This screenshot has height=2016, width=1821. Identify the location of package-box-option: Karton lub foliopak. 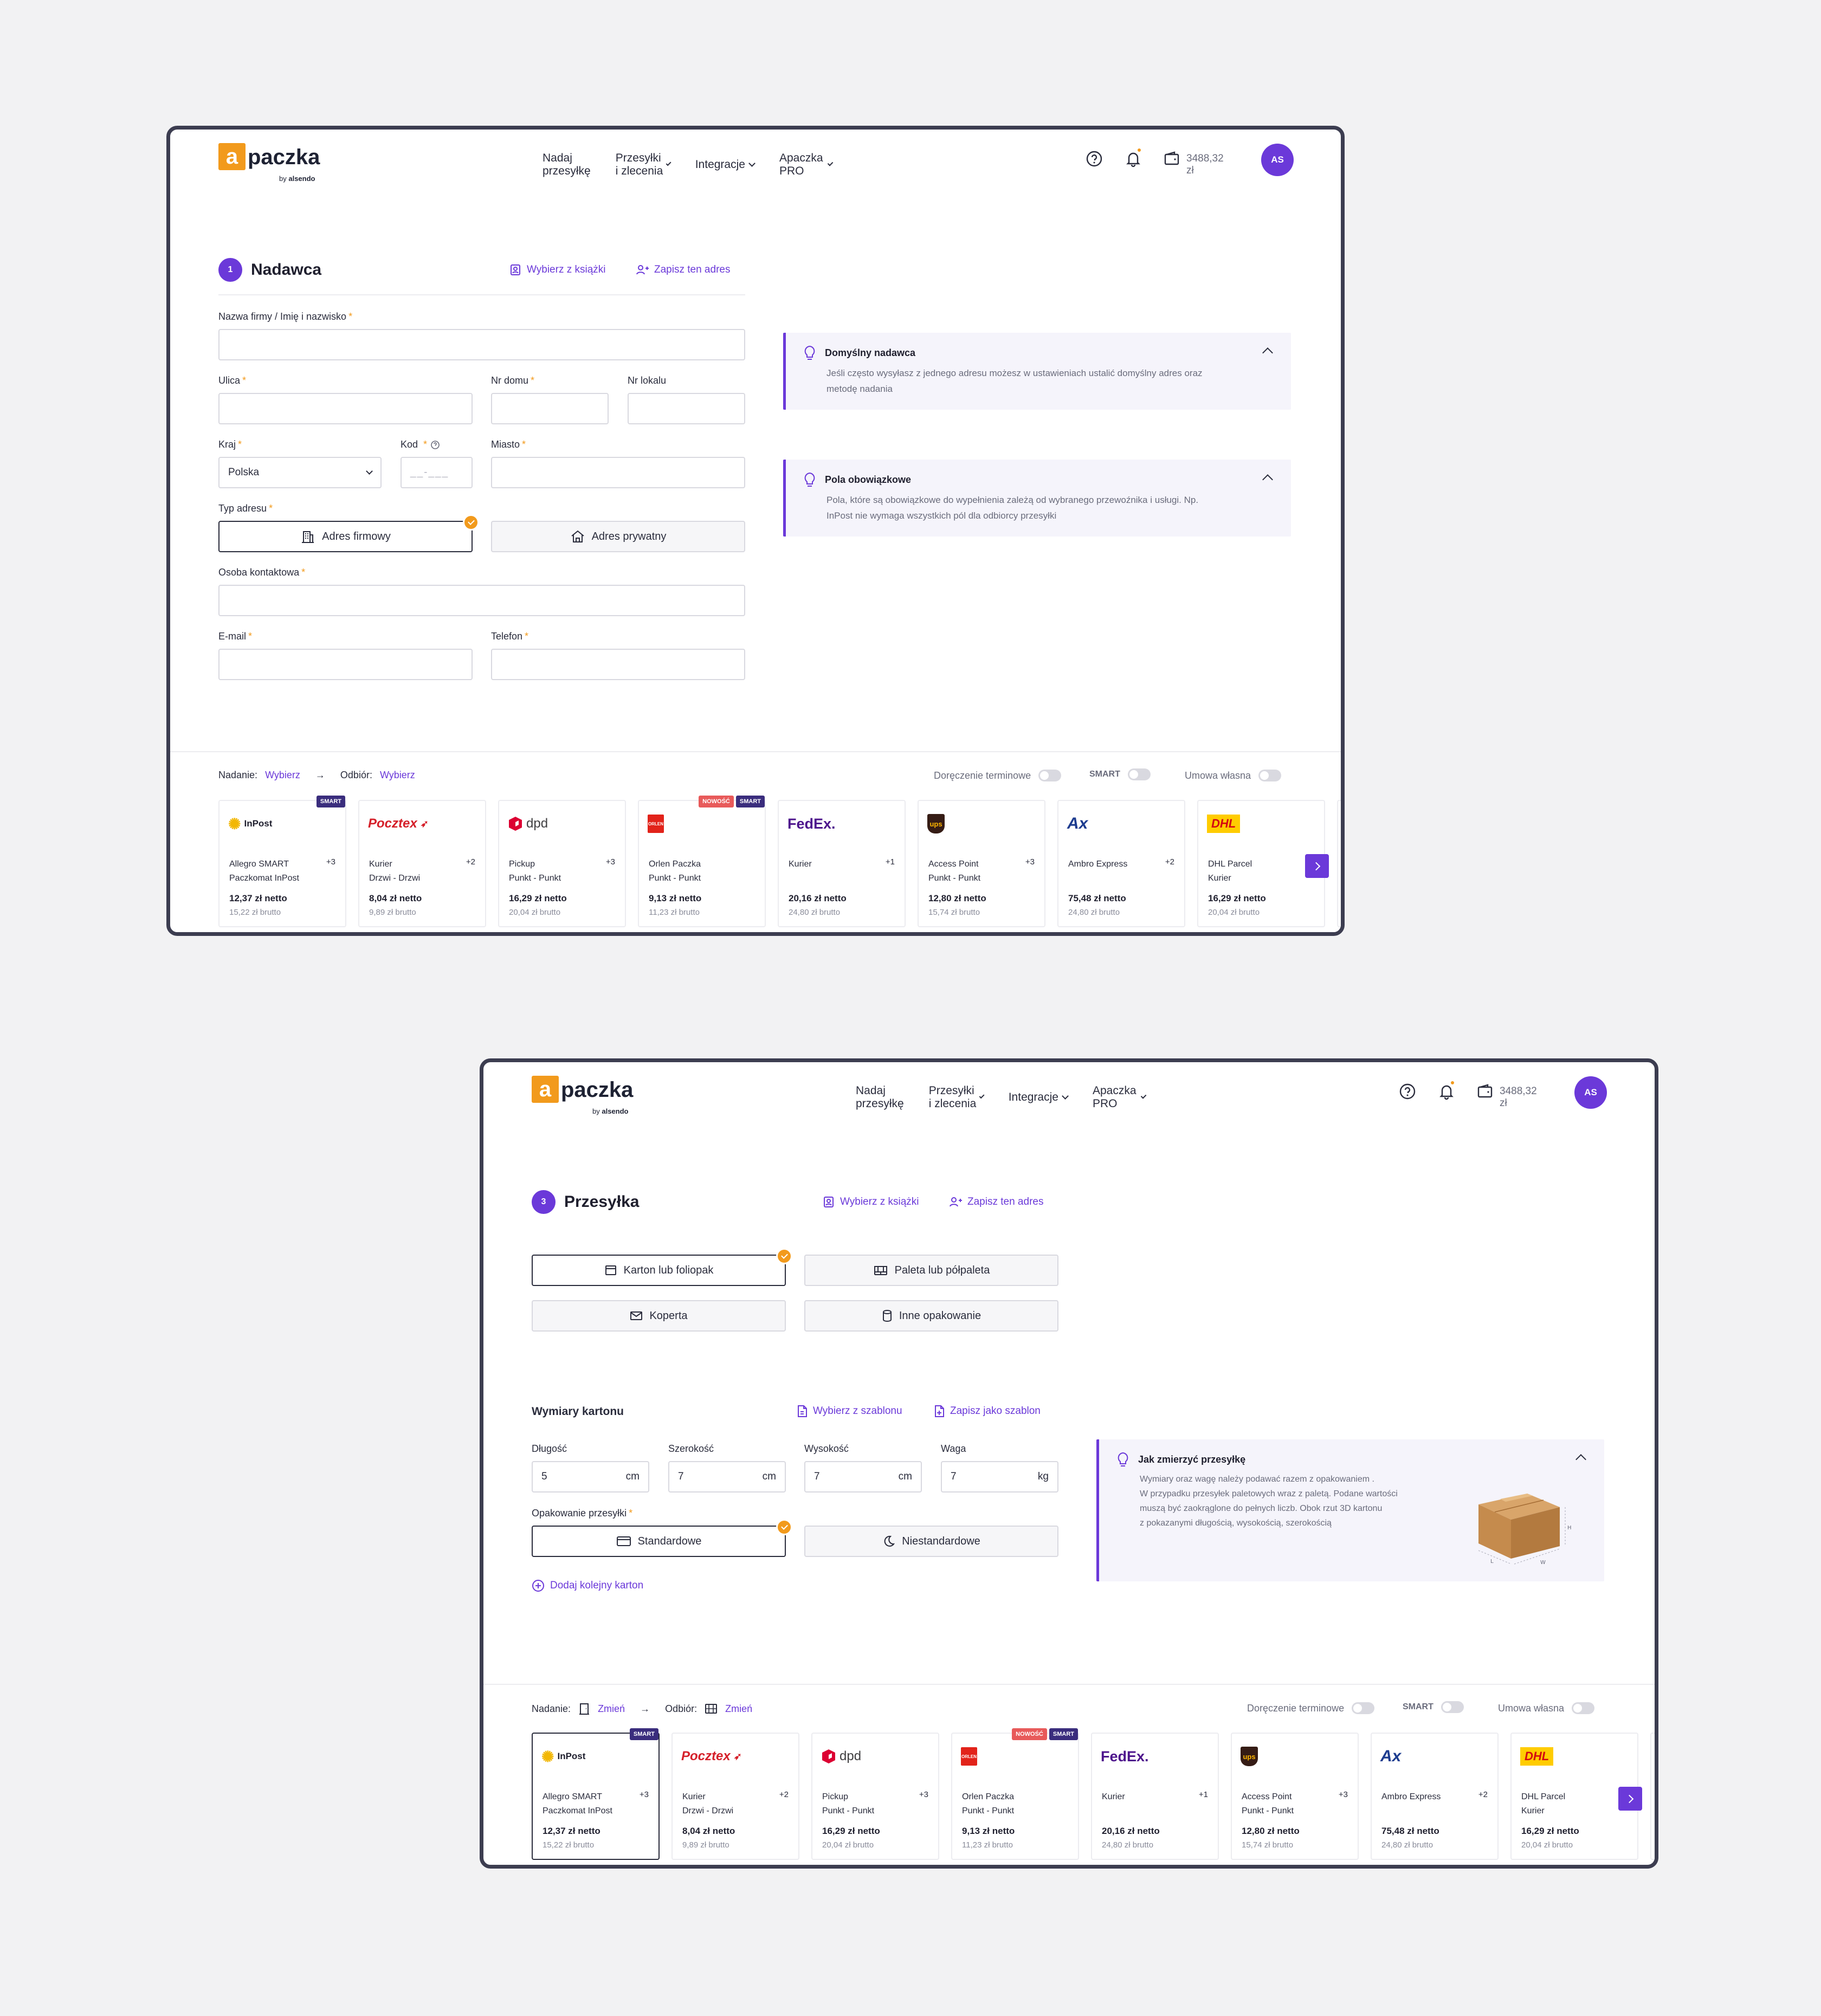
(662, 1267).